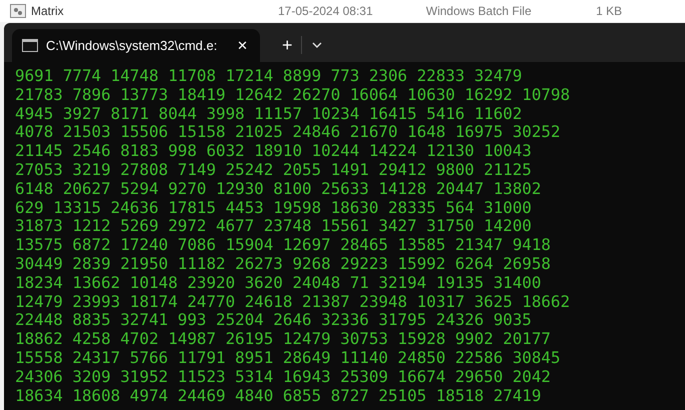 The width and height of the screenshot is (685, 410). What do you see at coordinates (268, 114) in the screenshot?
I see `output-line: 4945 3927 8171 8044 3998 11157 10234 16415 5416 11602` at bounding box center [268, 114].